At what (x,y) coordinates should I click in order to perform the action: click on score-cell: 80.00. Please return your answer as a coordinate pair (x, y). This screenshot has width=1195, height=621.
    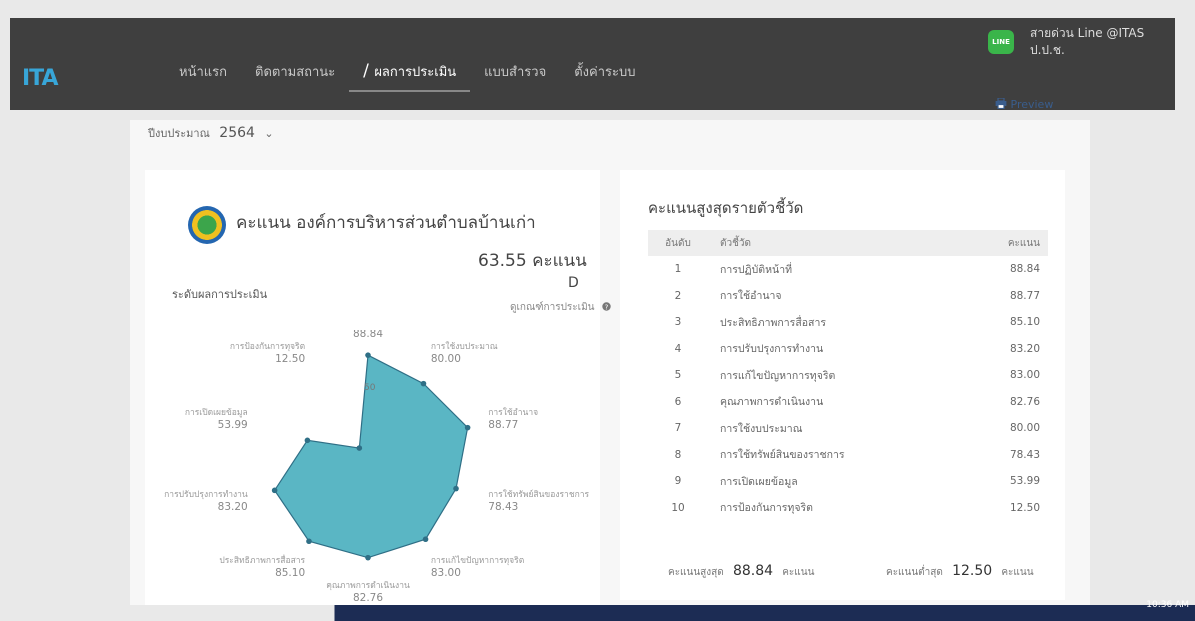
    Looking at the image, I should click on (1024, 428).